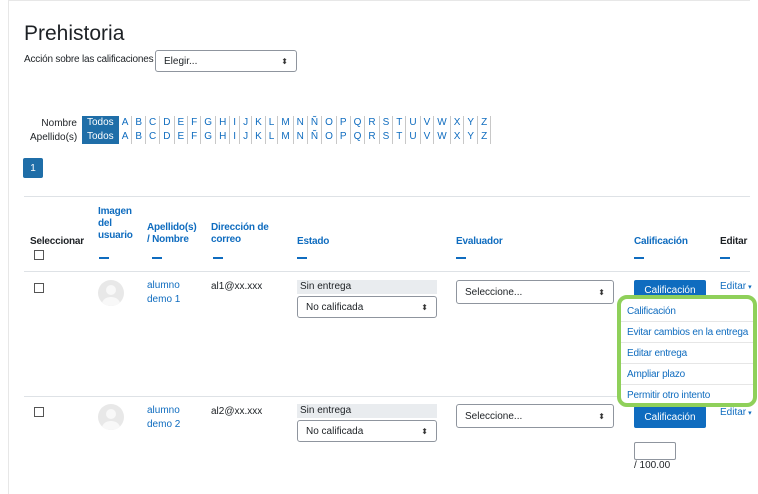  Describe the element at coordinates (286, 123) in the screenshot. I see `first-name-filter-letter: M` at that location.